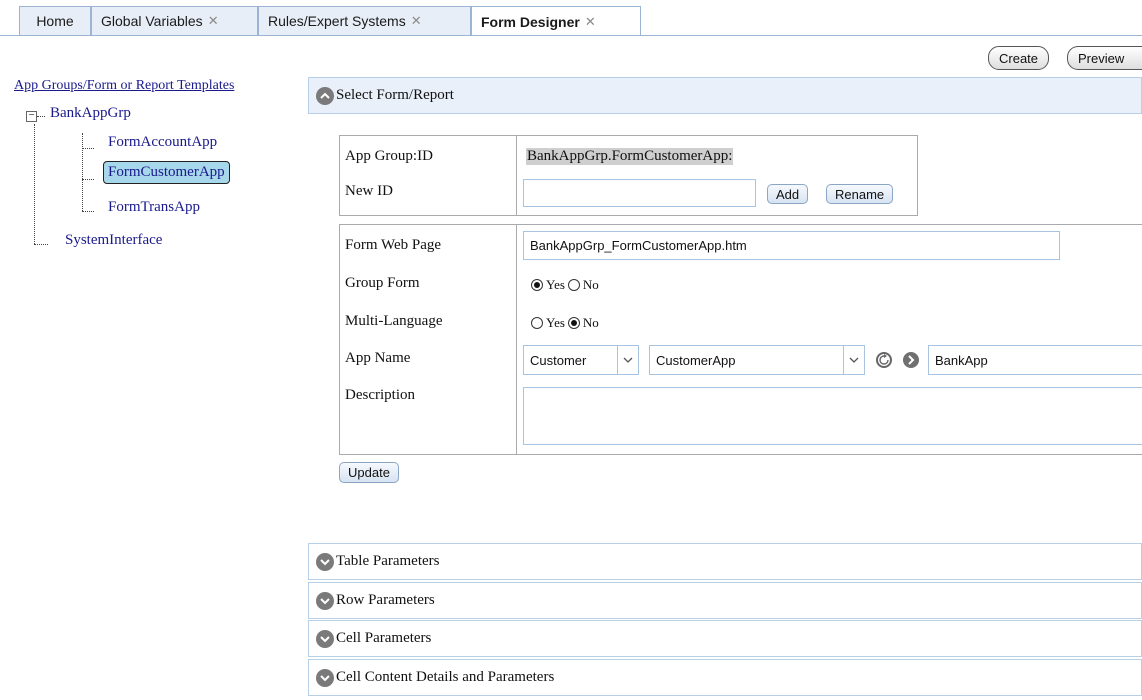 The image size is (1142, 700). Describe the element at coordinates (725, 561) in the screenshot. I see `section-table-parameters: Table Parameters` at that location.